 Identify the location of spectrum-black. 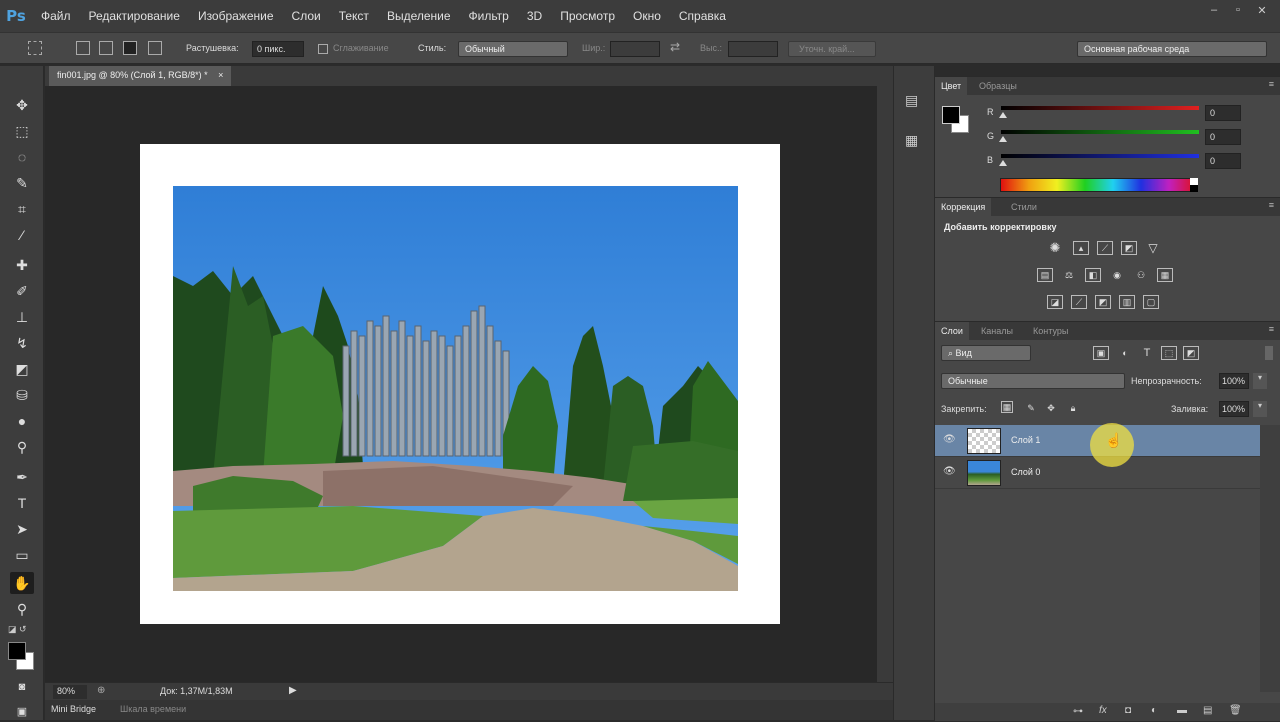
(1194, 188).